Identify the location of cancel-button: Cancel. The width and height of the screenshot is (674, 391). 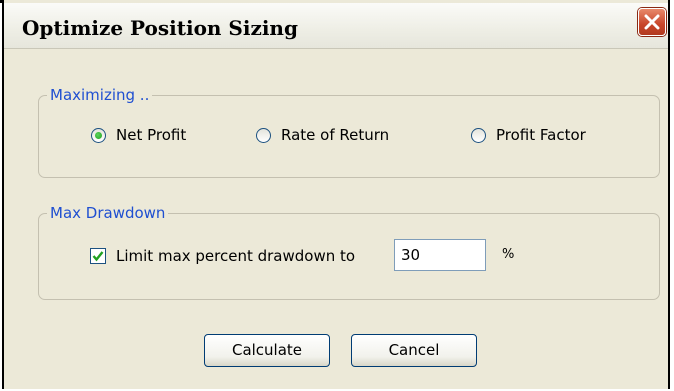
(414, 350).